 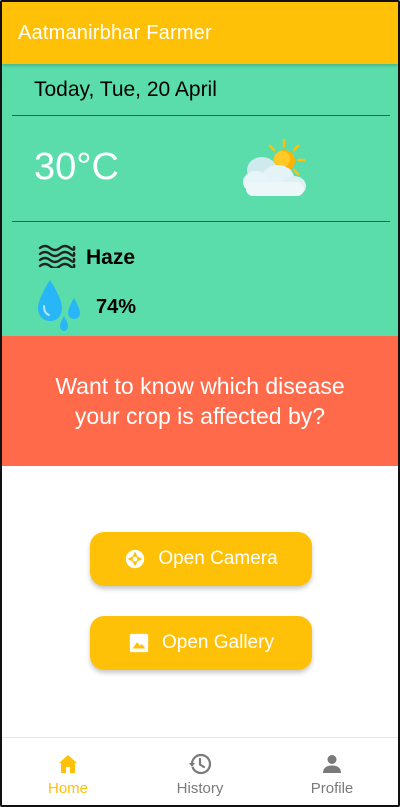 What do you see at coordinates (200, 764) in the screenshot?
I see `history-icon` at bounding box center [200, 764].